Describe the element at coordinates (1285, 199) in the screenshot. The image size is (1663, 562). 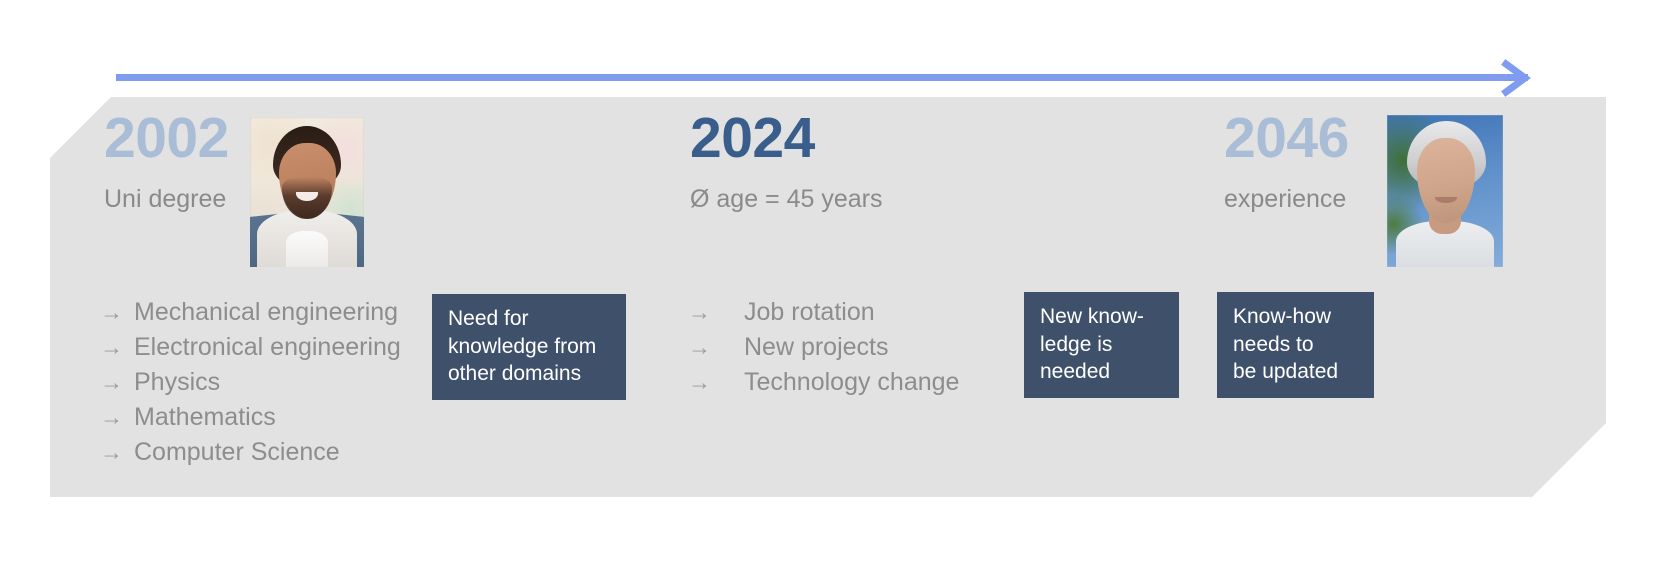
I see `subtitle-2046: experience` at that location.